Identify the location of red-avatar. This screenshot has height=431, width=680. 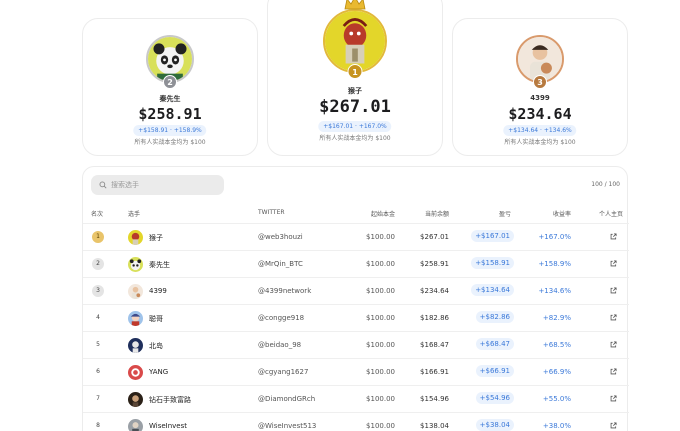
(135, 372).